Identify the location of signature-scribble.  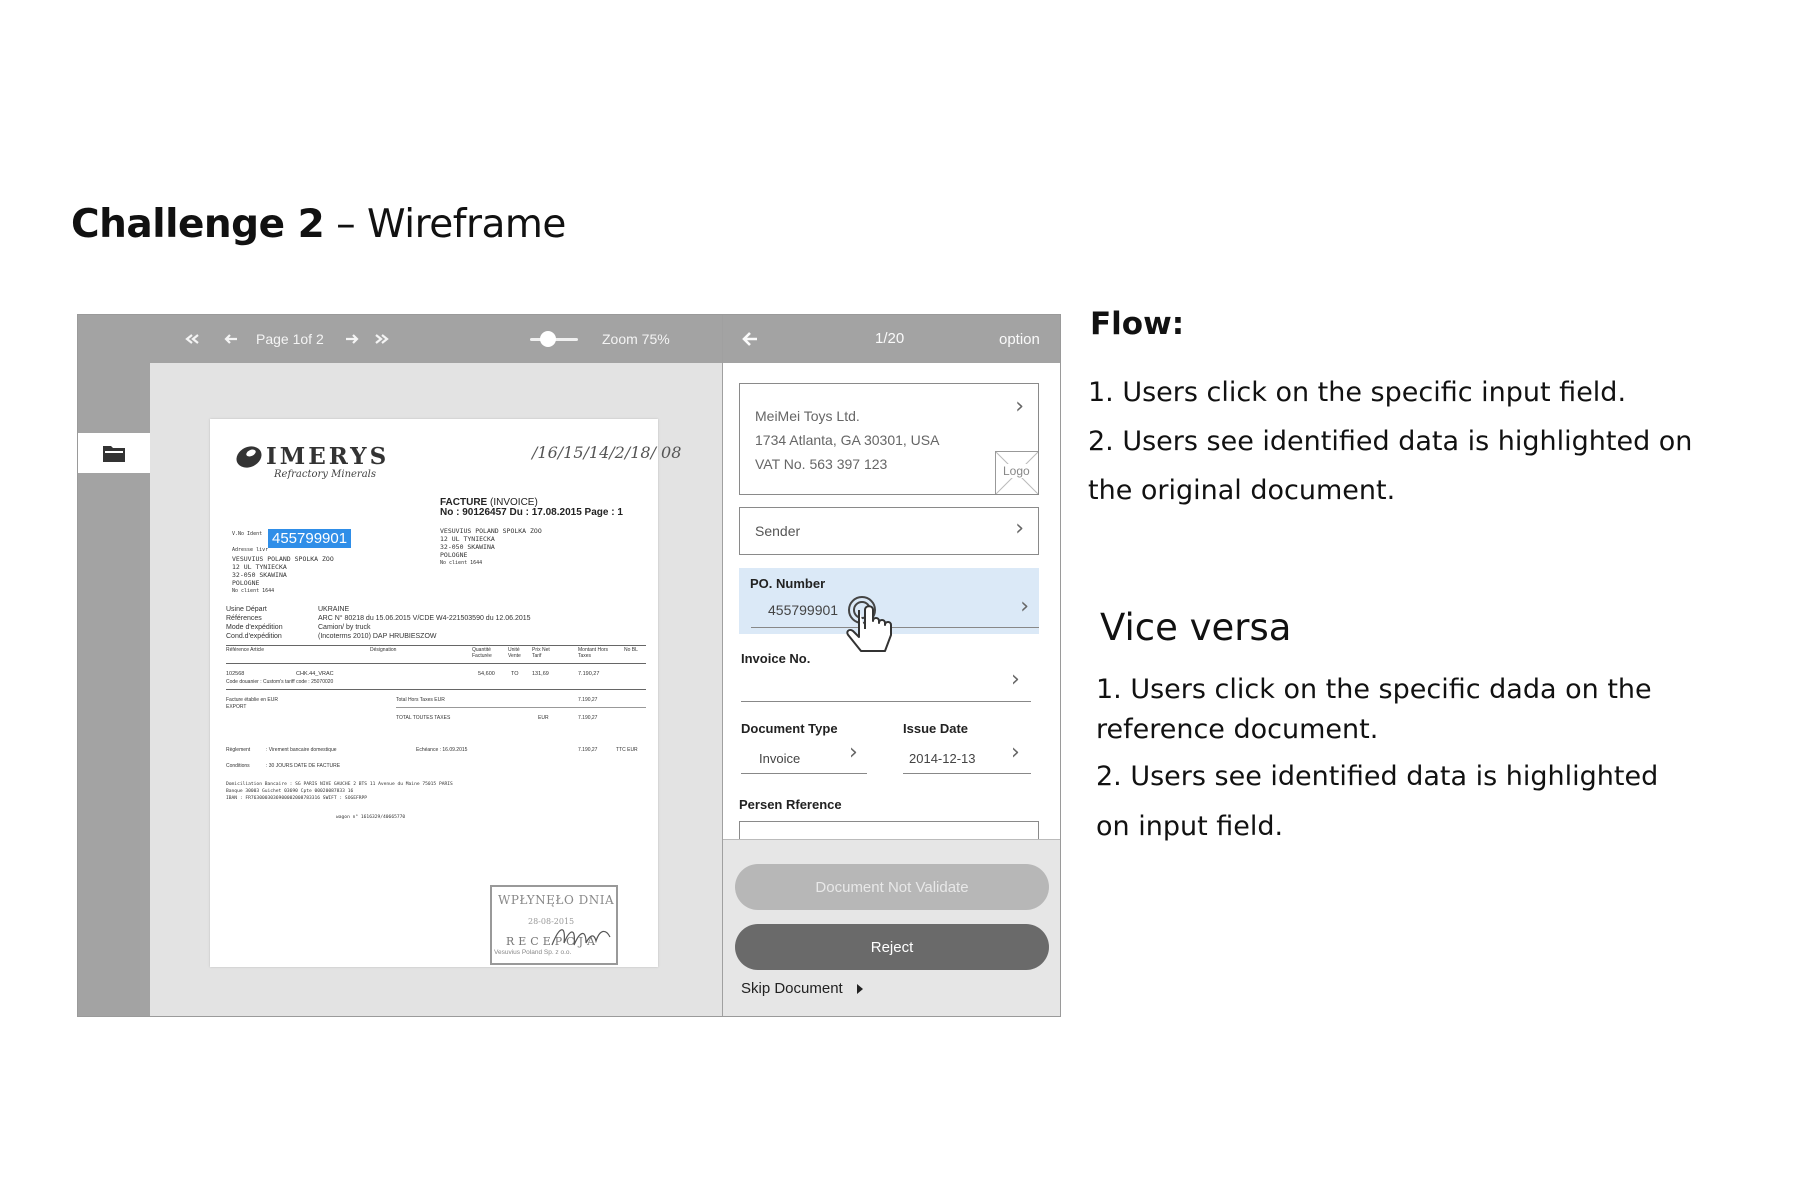
(581, 937).